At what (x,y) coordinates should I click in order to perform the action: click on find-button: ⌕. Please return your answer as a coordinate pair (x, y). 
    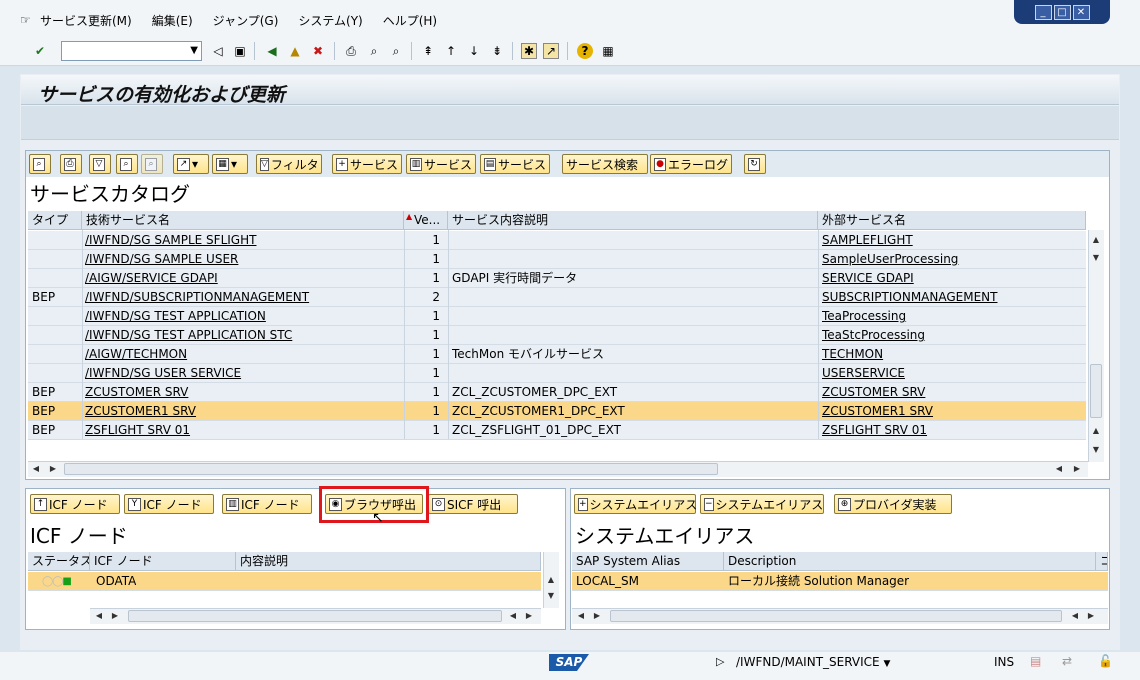
    Looking at the image, I should click on (127, 164).